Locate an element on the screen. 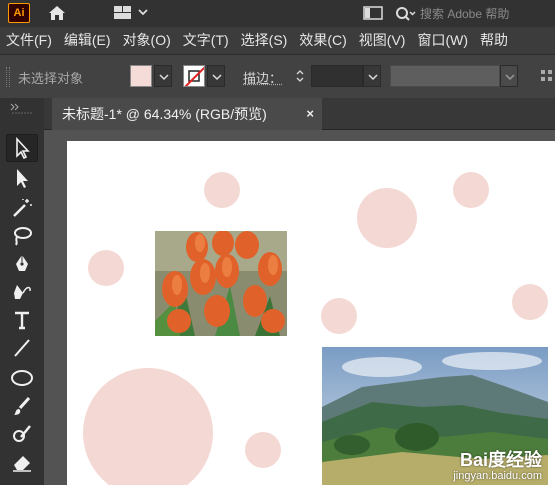  menu-window: 窗口(W) is located at coordinates (442, 40).